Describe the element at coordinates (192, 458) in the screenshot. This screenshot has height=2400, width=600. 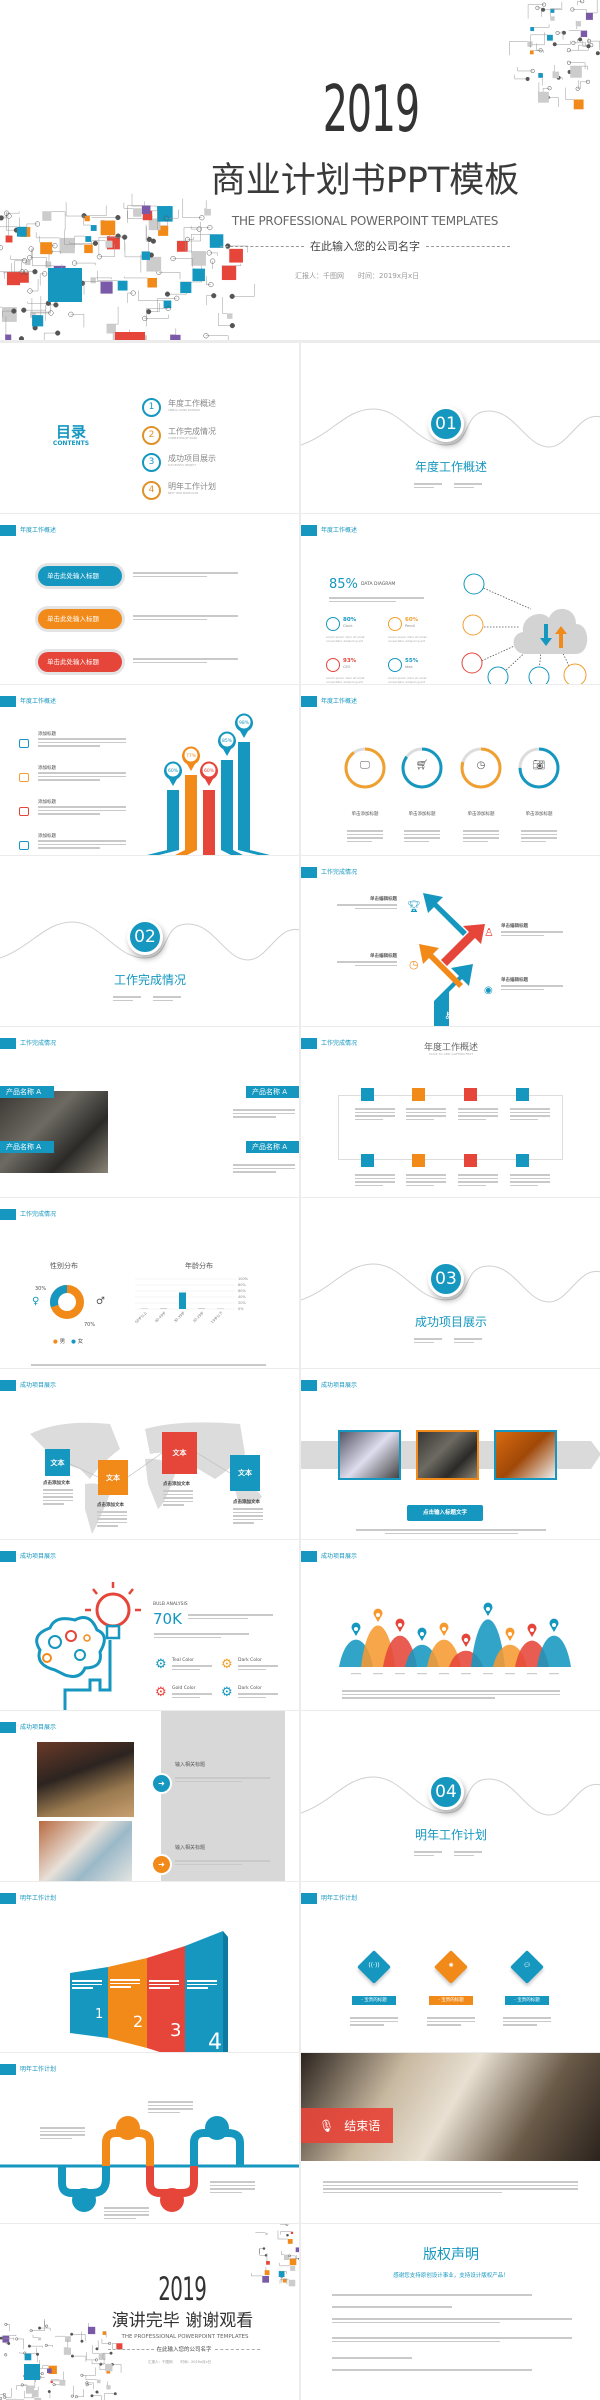
I see `toc-item-label: 成功项目展示` at that location.